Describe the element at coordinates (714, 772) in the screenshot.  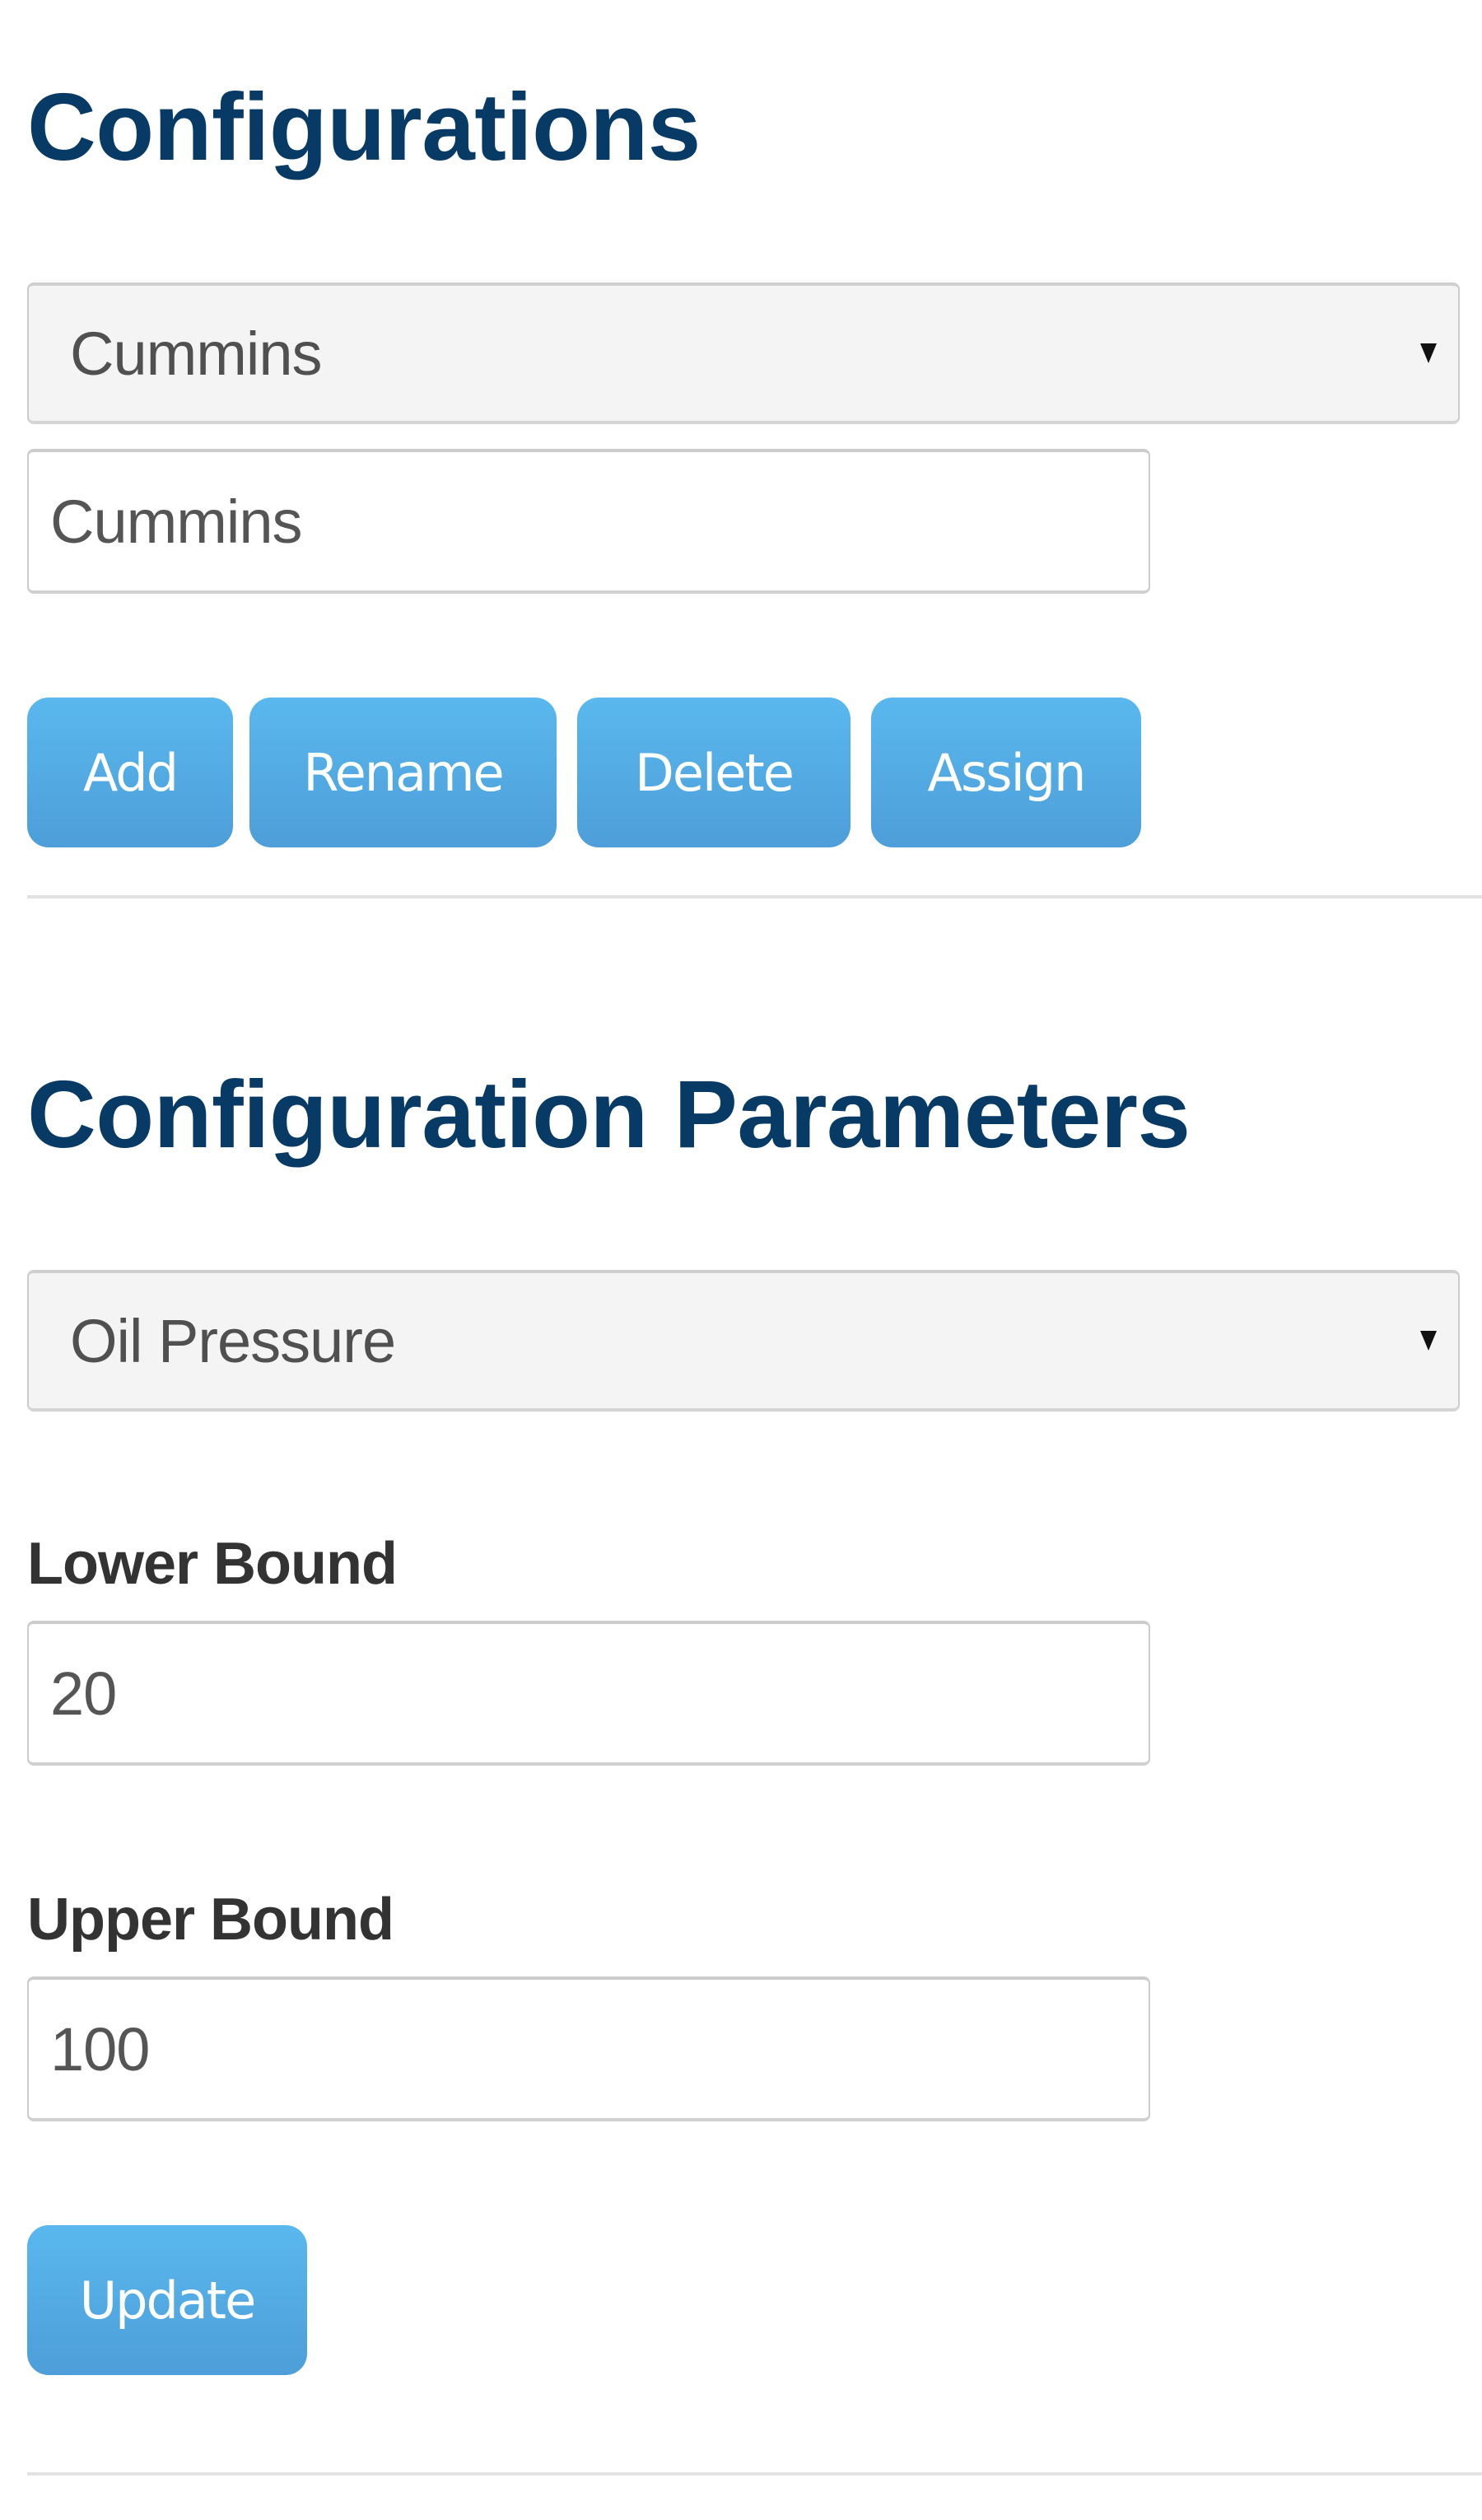
I see `delete-button: Delete` at that location.